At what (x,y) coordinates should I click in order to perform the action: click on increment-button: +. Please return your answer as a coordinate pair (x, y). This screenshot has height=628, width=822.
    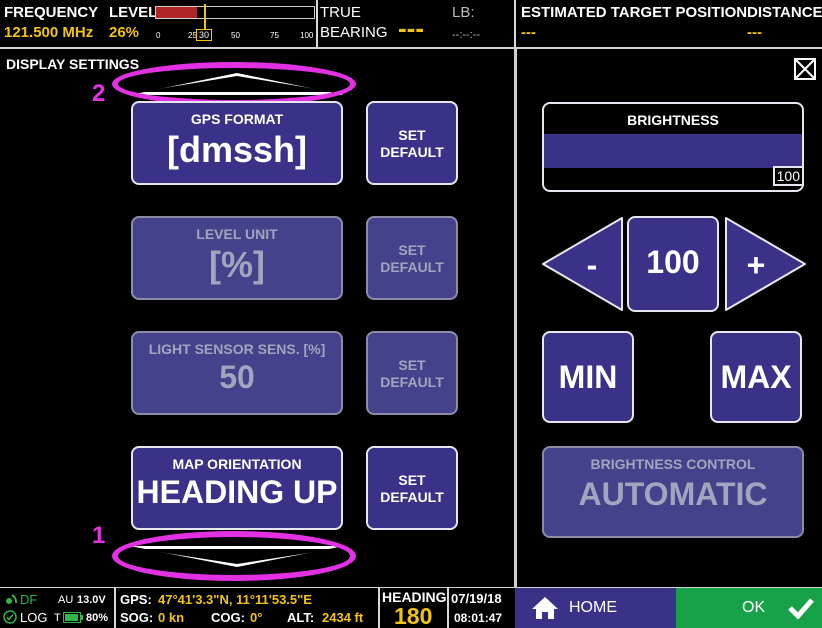
    Looking at the image, I should click on (766, 264).